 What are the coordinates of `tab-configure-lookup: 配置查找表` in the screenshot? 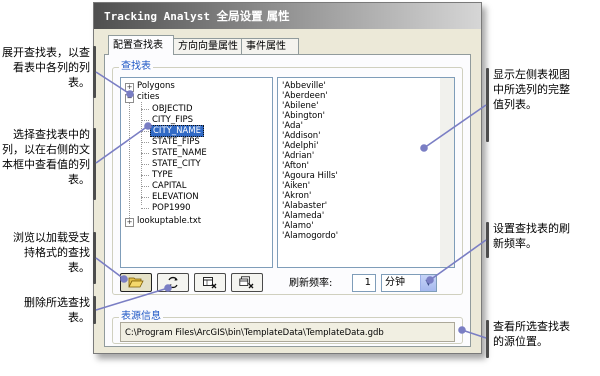 It's located at (141, 45).